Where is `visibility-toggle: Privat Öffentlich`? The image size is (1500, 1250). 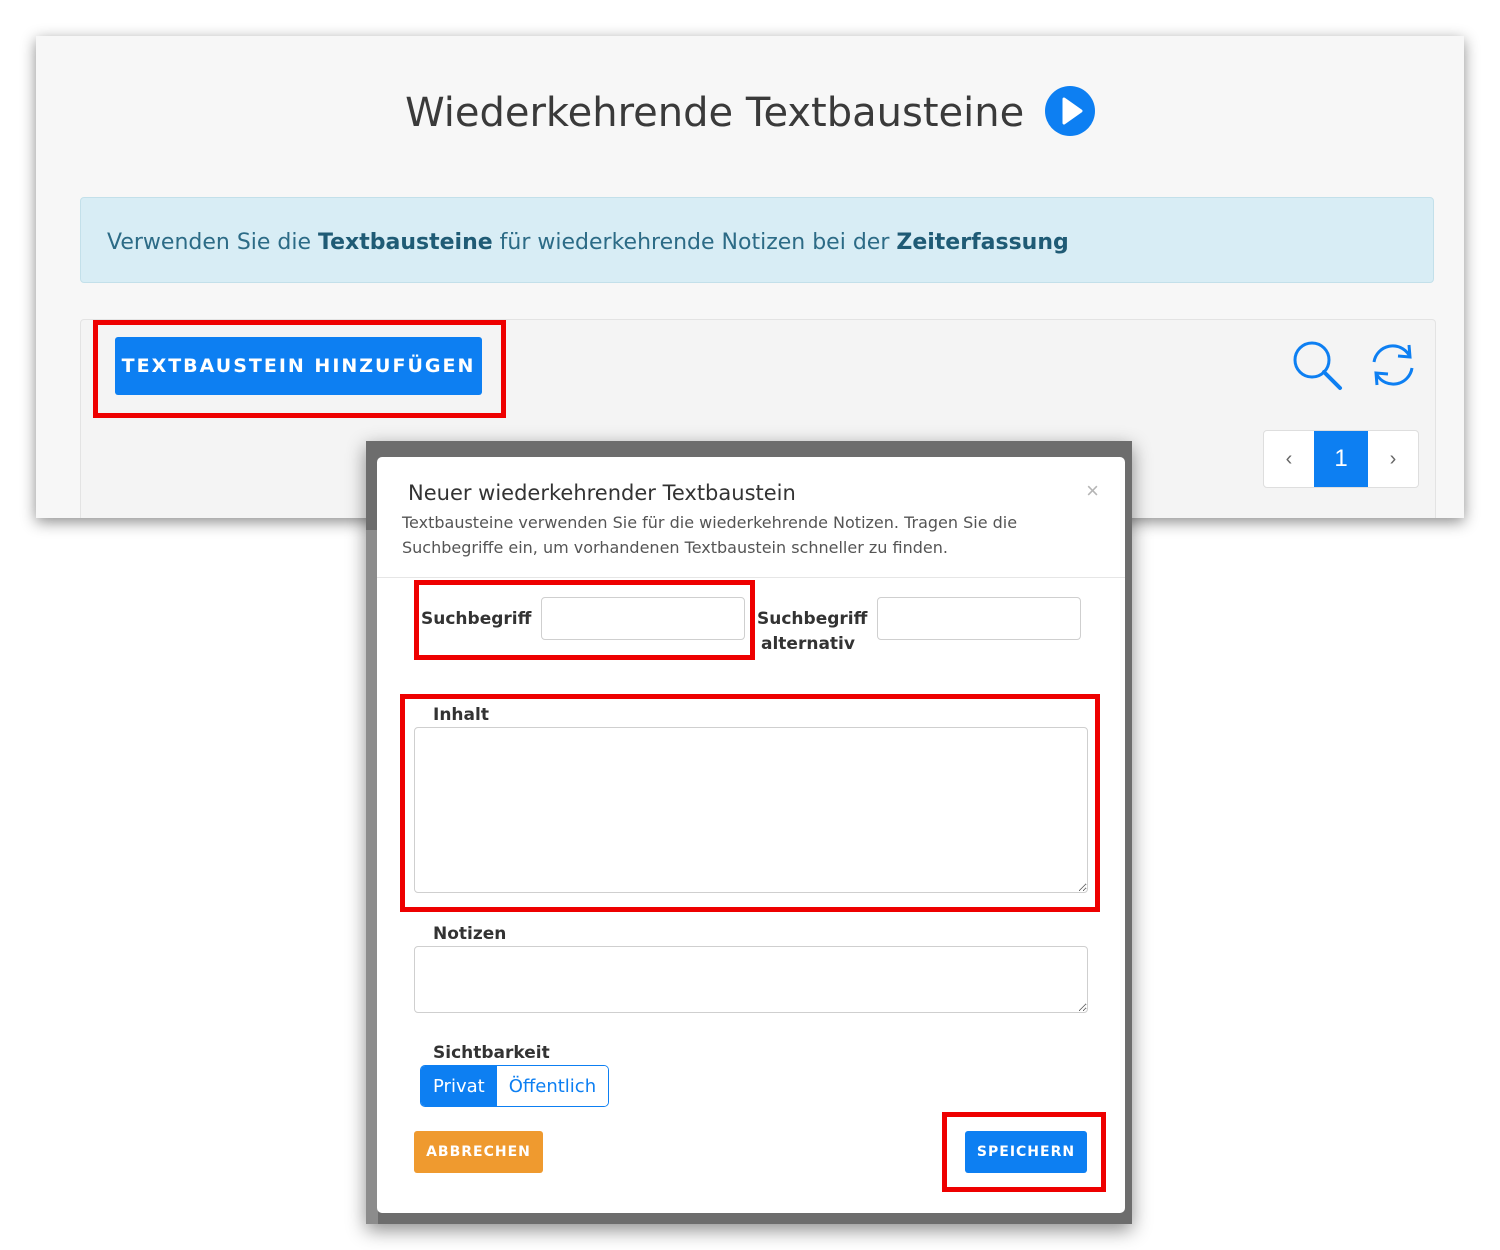 visibility-toggle: Privat Öffentlich is located at coordinates (515, 1086).